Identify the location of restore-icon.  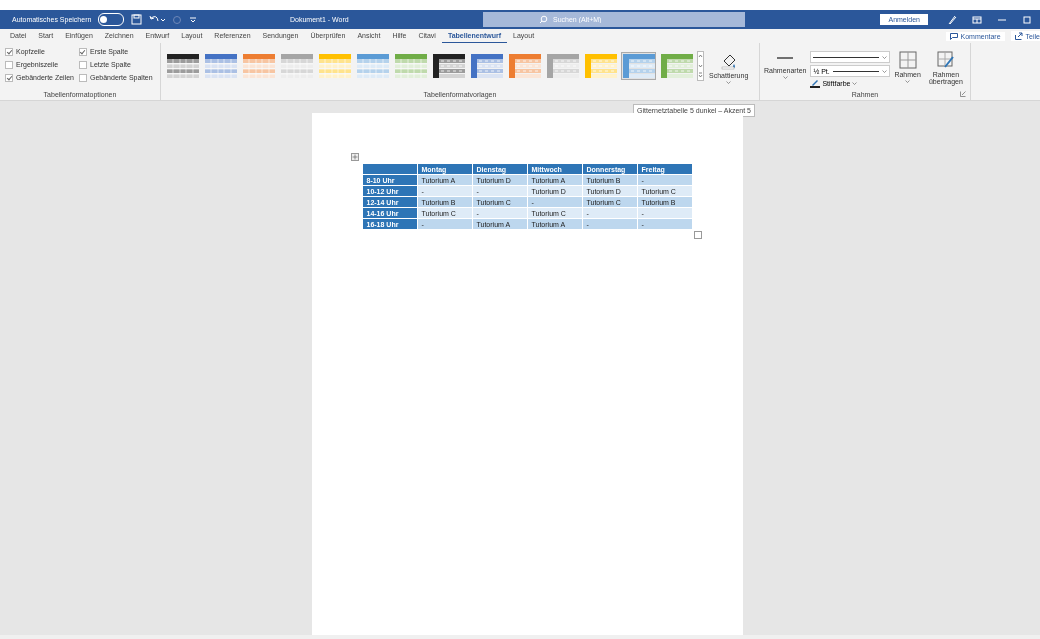
(1027, 19).